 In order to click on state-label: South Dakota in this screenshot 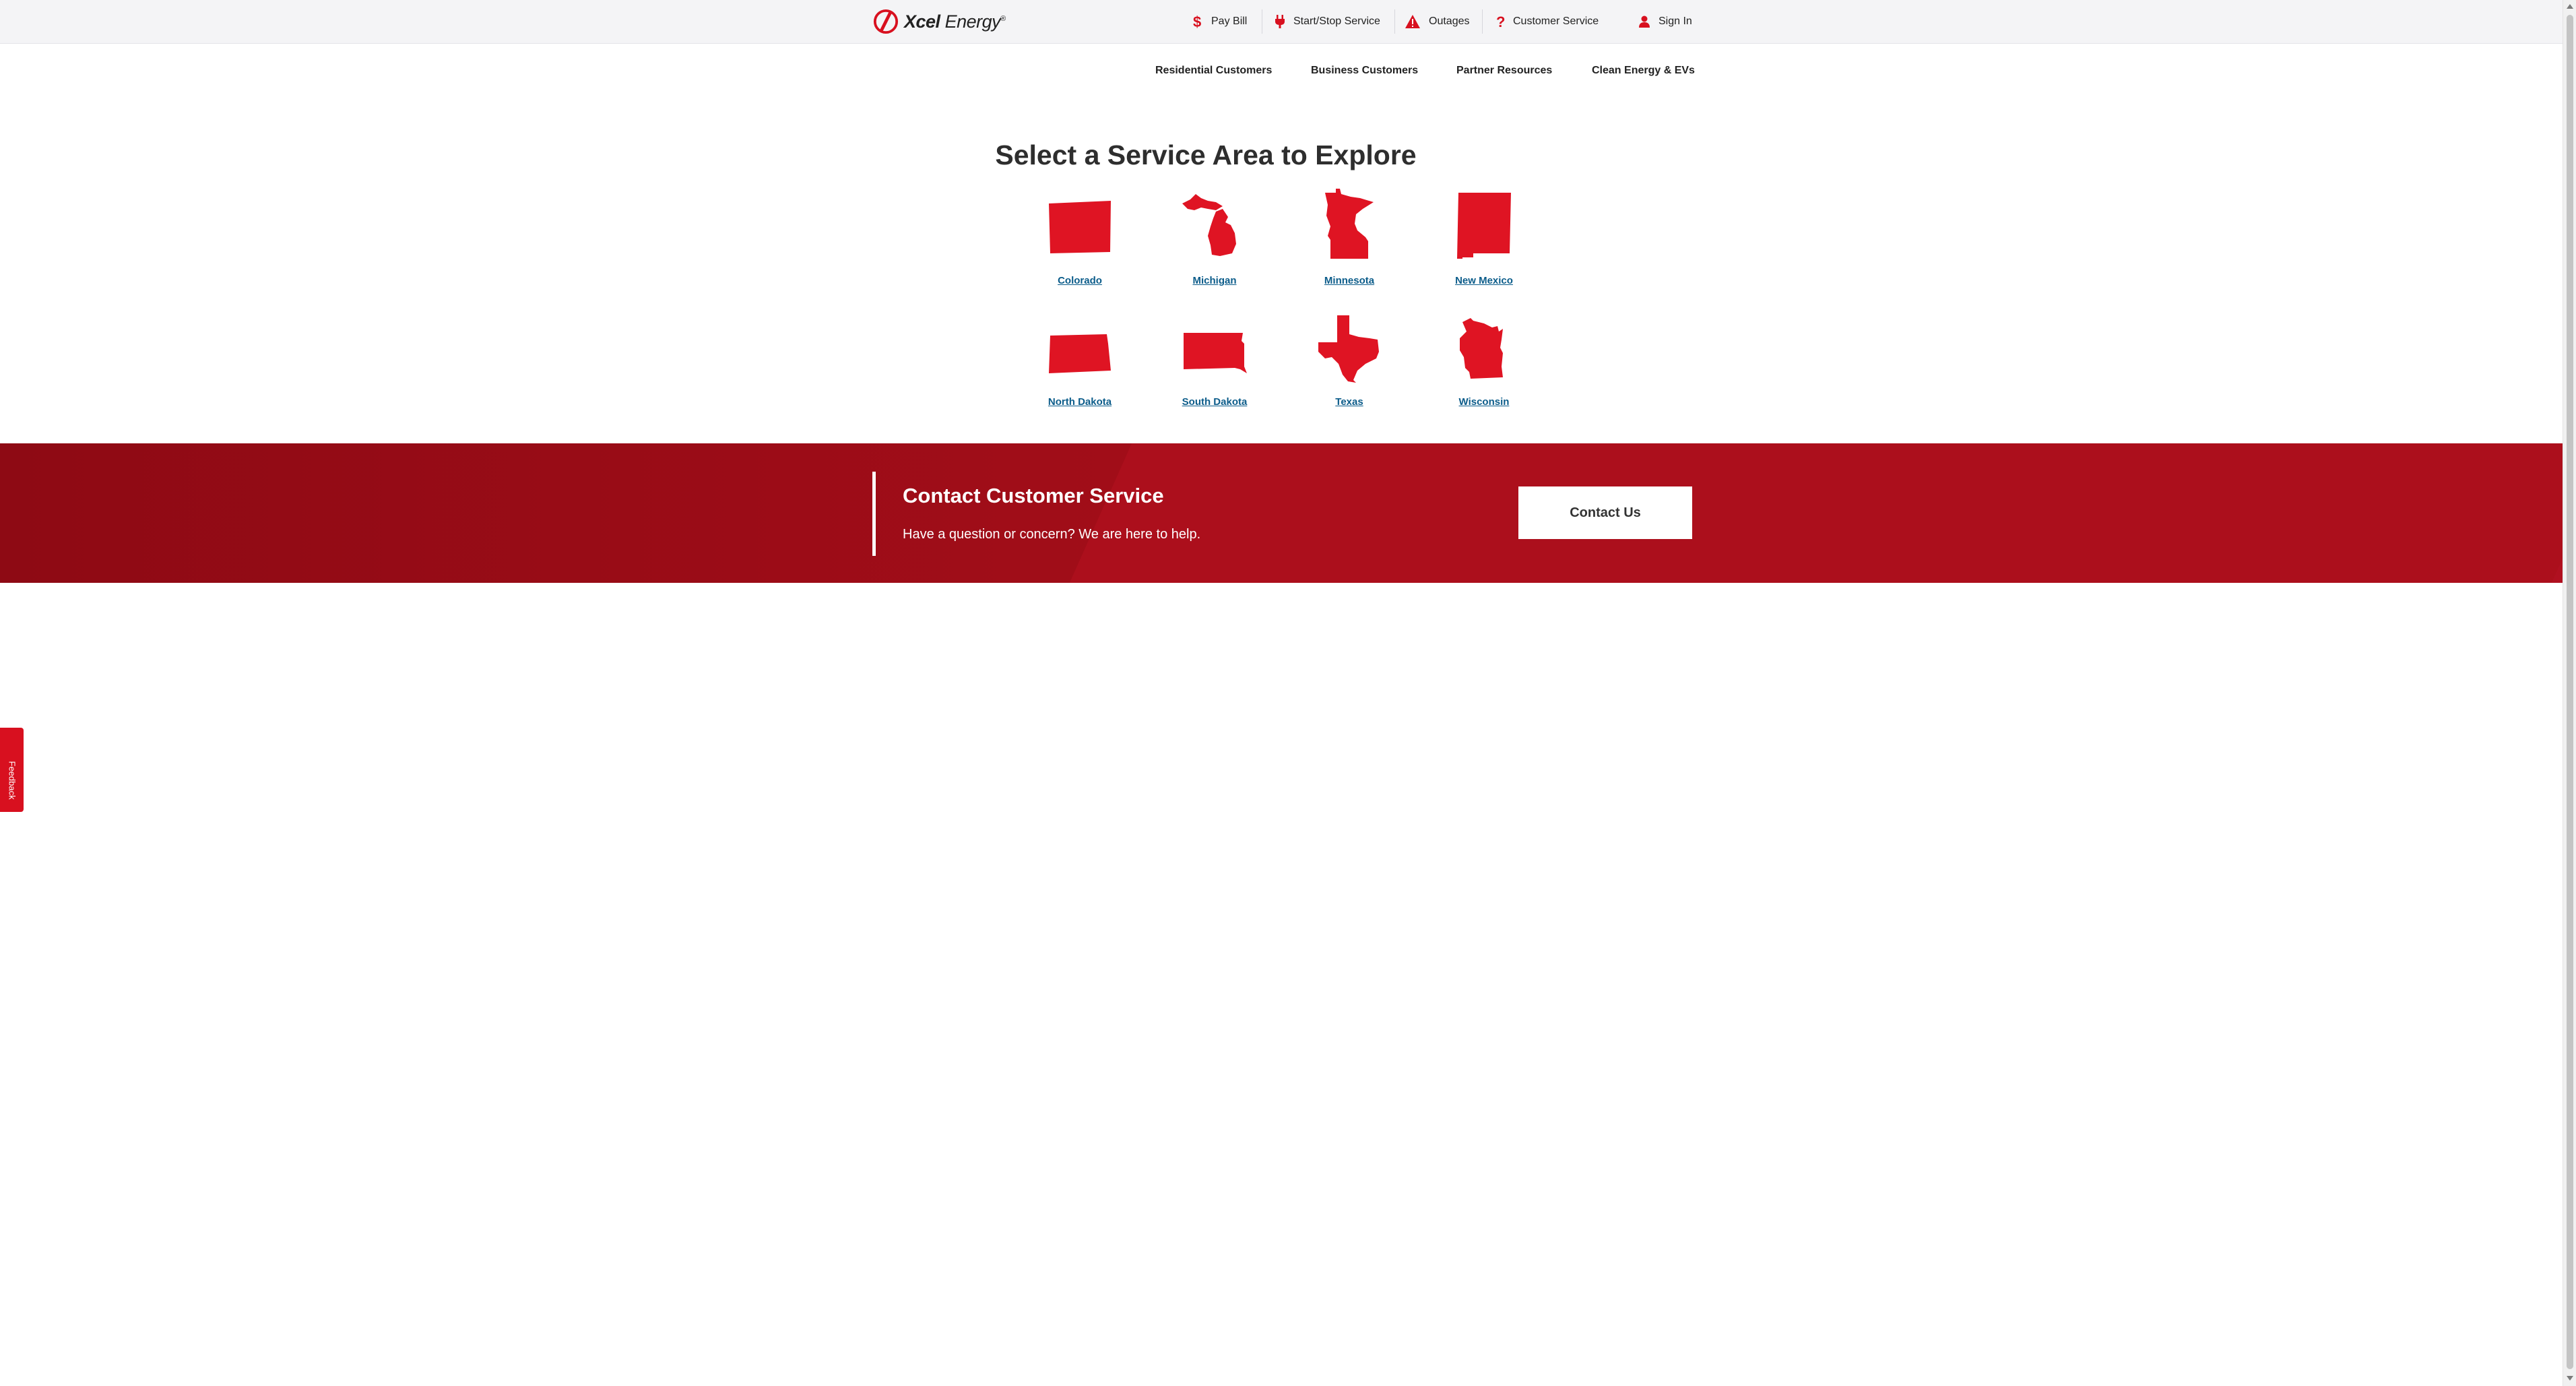, I will do `click(1215, 402)`.